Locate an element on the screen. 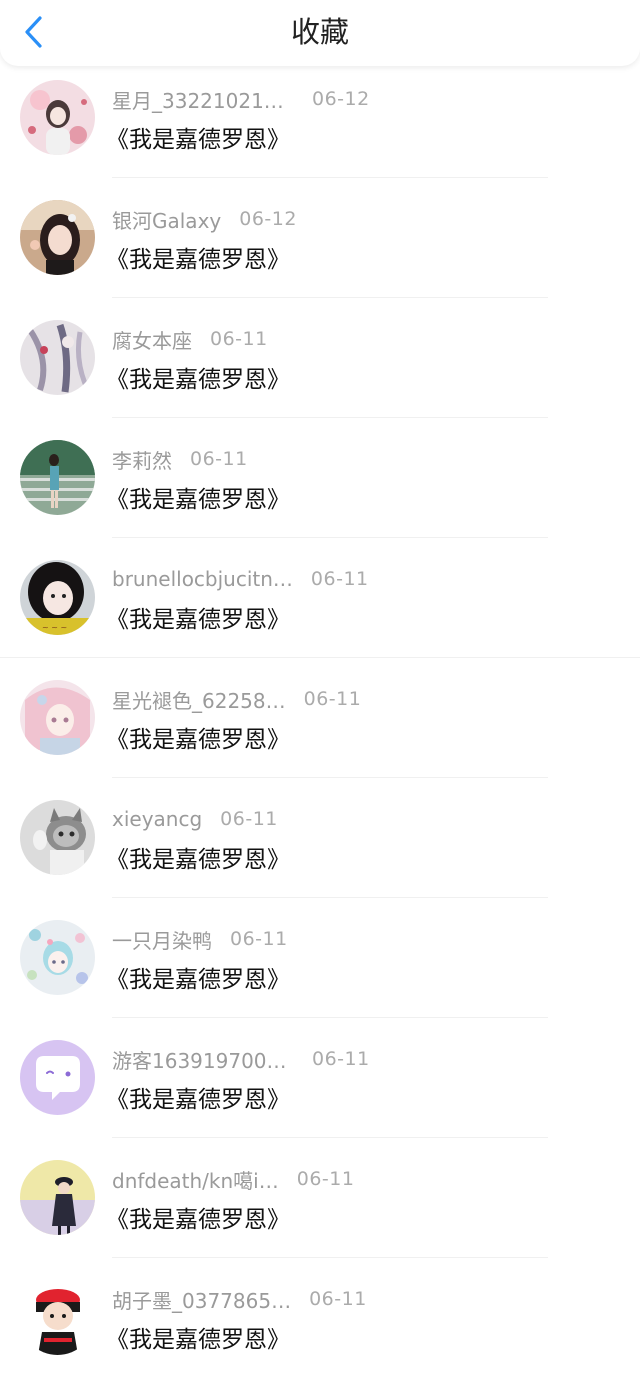 Image resolution: width=640 pixels, height=1378 pixels. item-meta: brunellocbjucitn… 06-11 is located at coordinates (240, 579).